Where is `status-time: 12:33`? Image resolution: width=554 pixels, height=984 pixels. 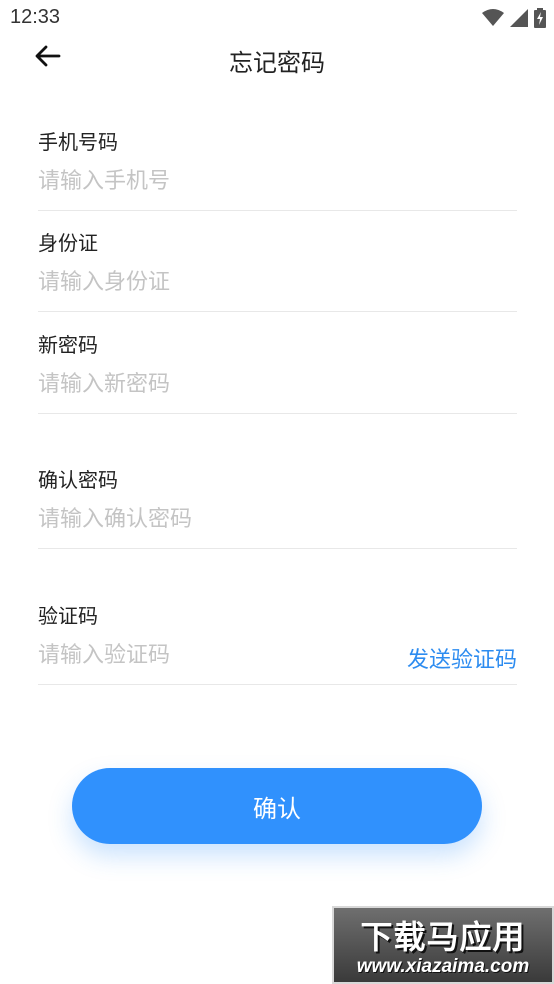 status-time: 12:33 is located at coordinates (35, 17).